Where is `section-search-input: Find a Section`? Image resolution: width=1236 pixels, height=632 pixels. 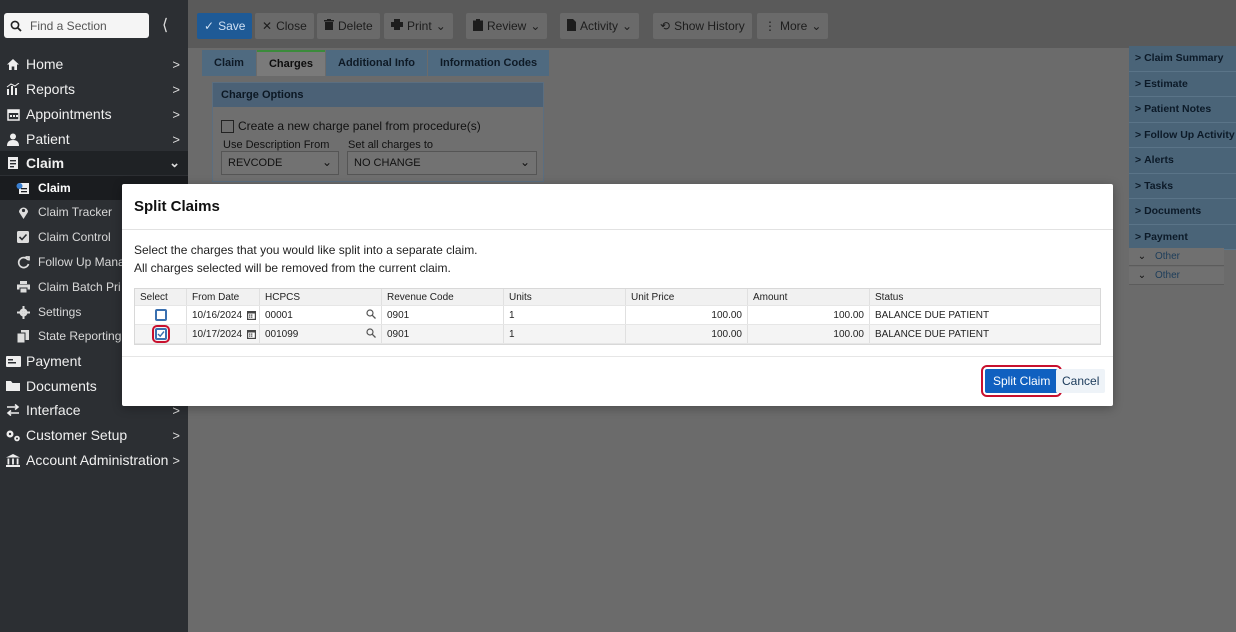
section-search-input: Find a Section is located at coordinates (76, 25).